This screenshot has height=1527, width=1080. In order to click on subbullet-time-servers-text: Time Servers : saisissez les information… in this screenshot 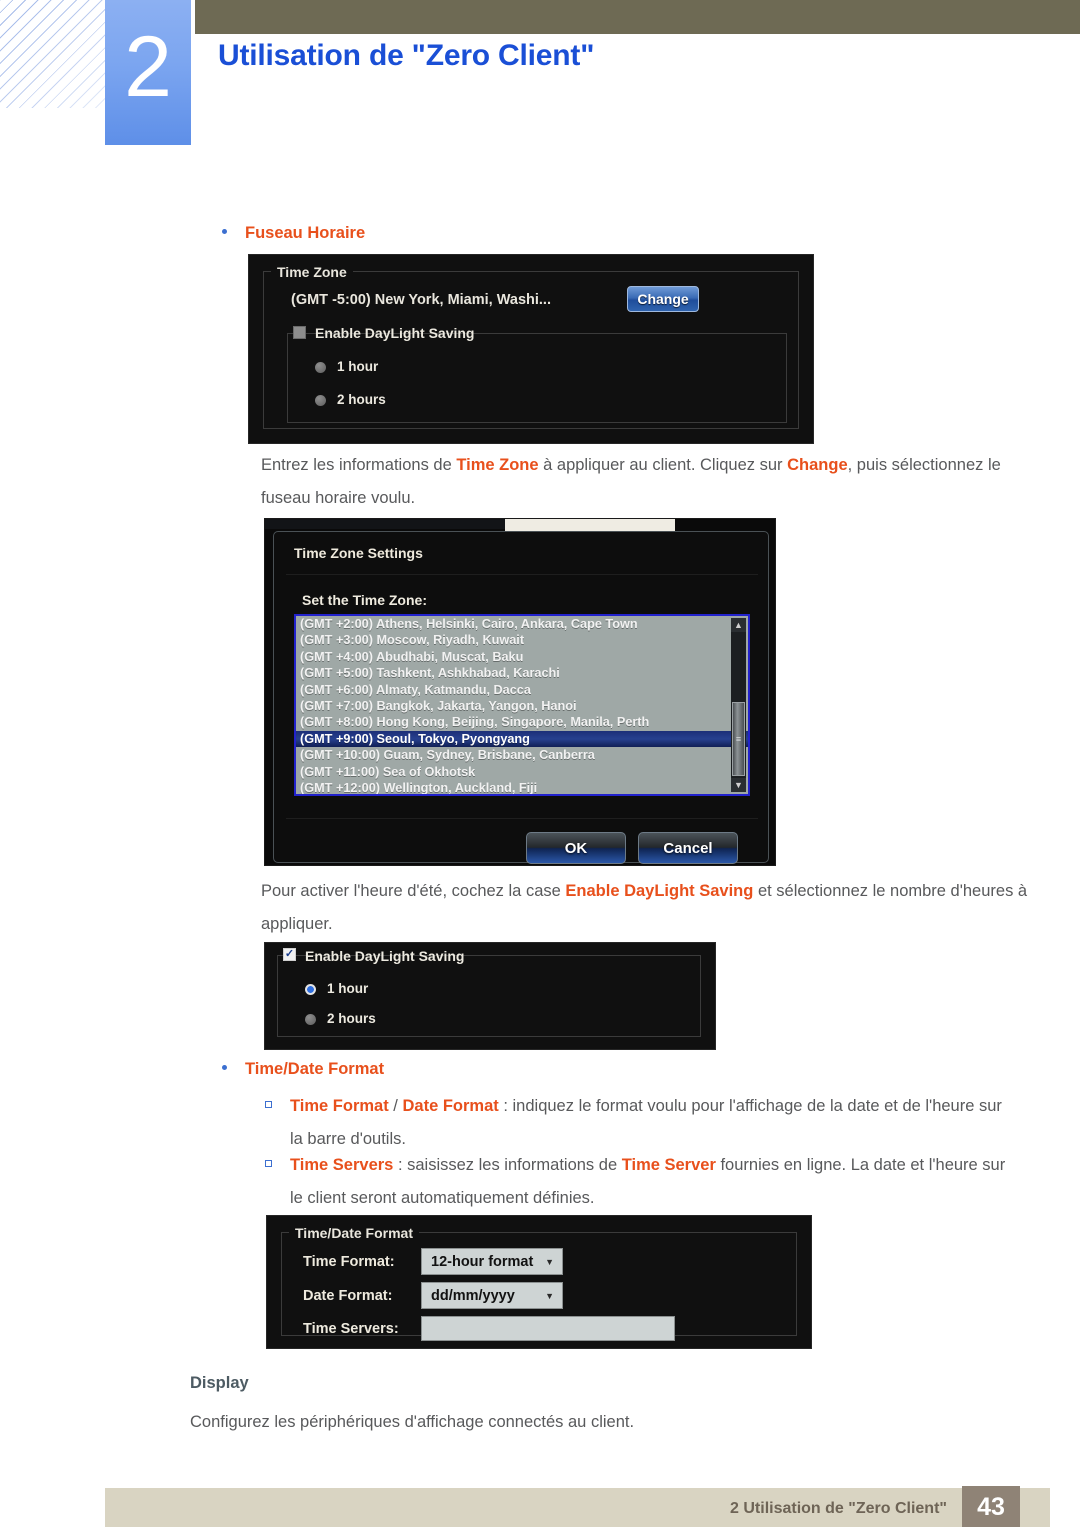, I will do `click(650, 1182)`.